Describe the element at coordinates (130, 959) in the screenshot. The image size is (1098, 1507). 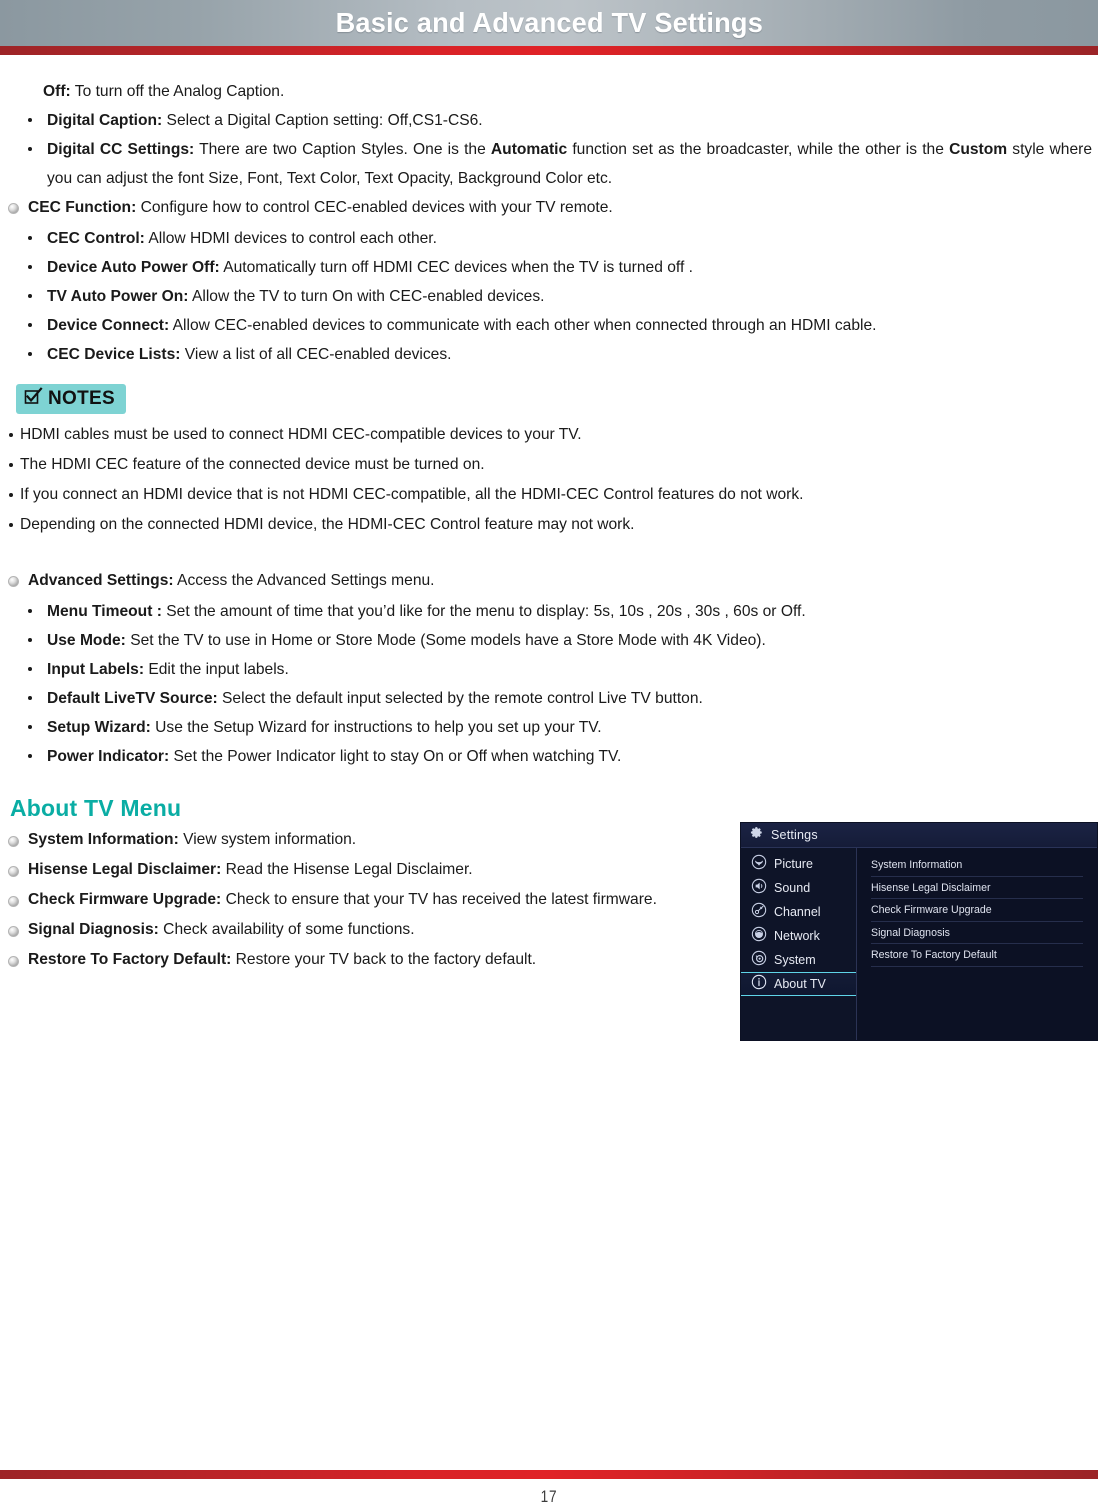
I see `restore-factory-default-label: Restore To Factory Default:` at that location.